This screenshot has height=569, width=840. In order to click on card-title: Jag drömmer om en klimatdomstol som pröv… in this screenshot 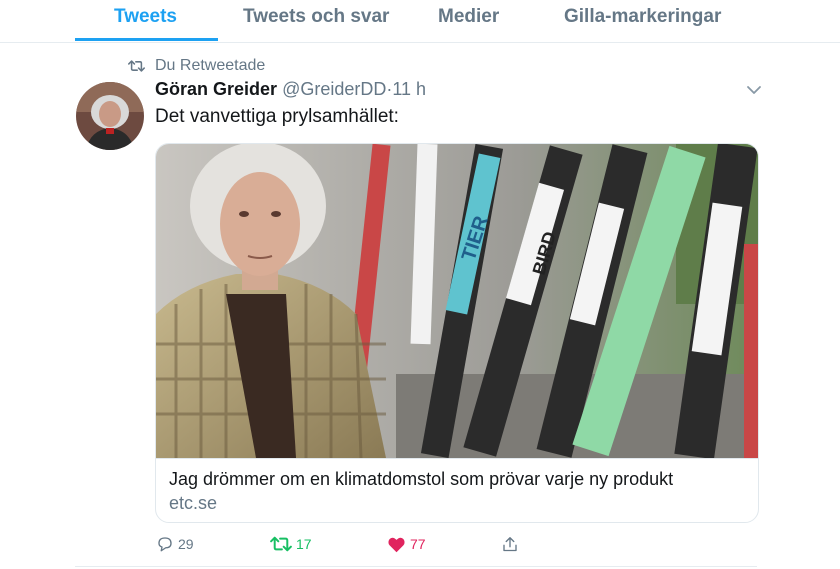, I will do `click(421, 479)`.